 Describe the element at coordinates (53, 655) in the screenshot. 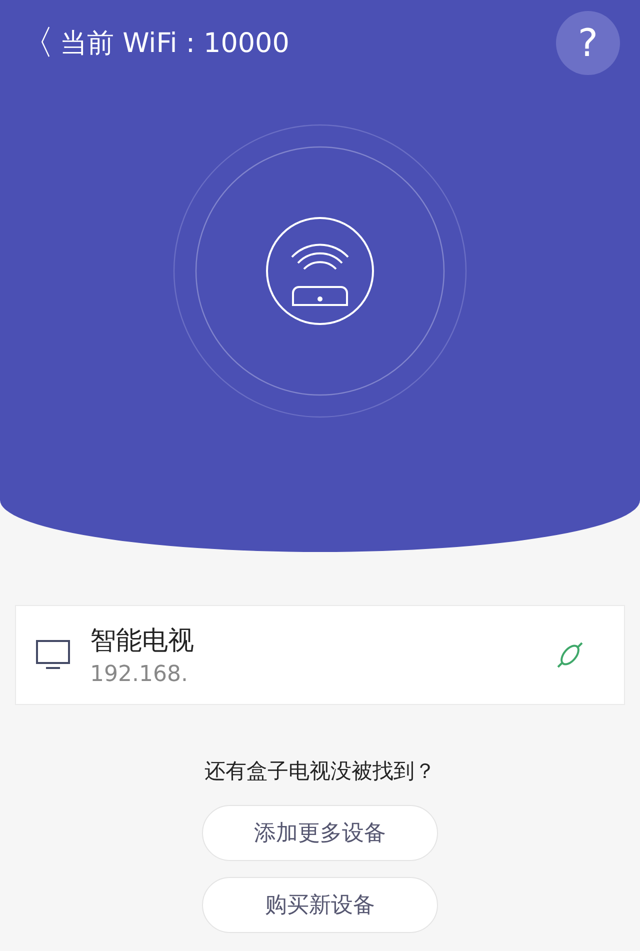

I see `tv-icon` at that location.